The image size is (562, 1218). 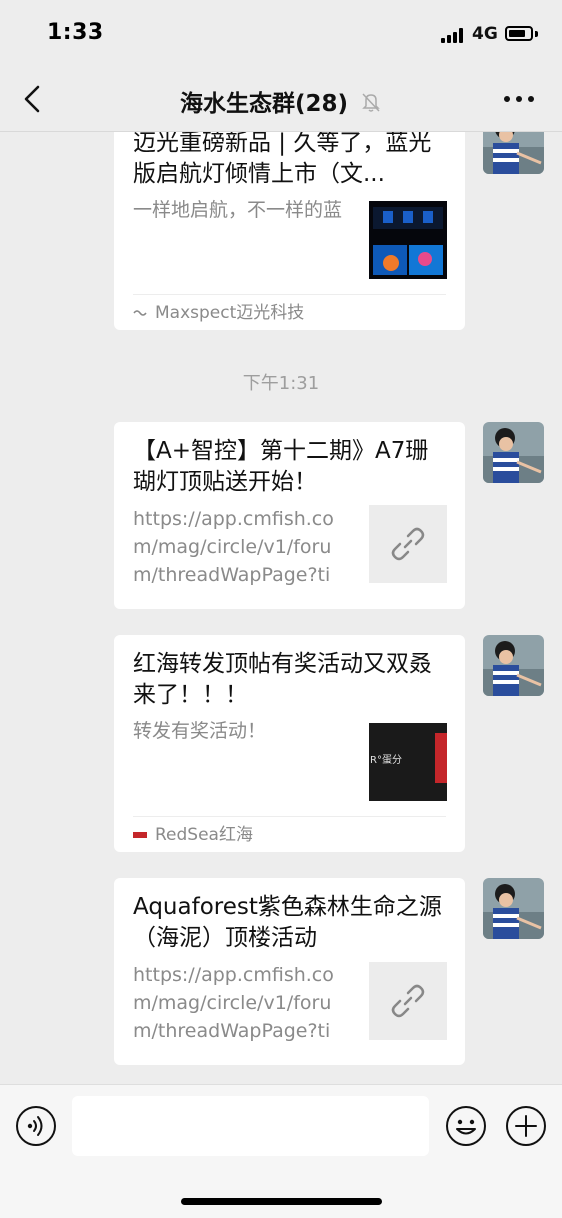 I want to click on card-title: Aquaforest紫色森林生命之源（海泥）顶楼活动, so click(x=287, y=922).